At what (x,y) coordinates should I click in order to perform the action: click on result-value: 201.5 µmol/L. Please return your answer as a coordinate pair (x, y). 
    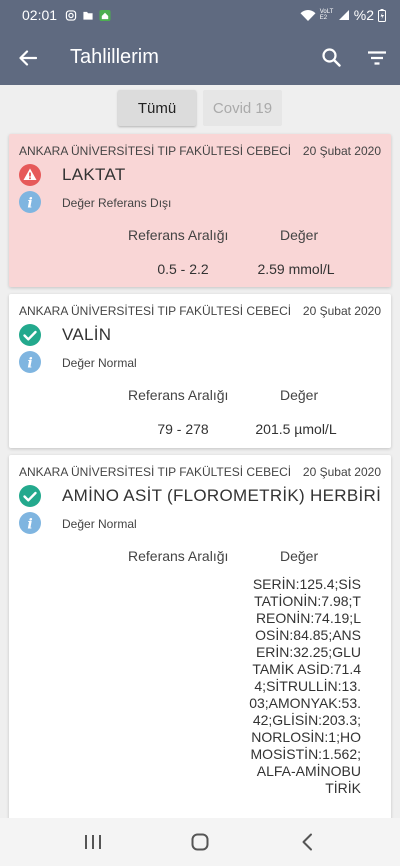
    Looking at the image, I should click on (296, 429).